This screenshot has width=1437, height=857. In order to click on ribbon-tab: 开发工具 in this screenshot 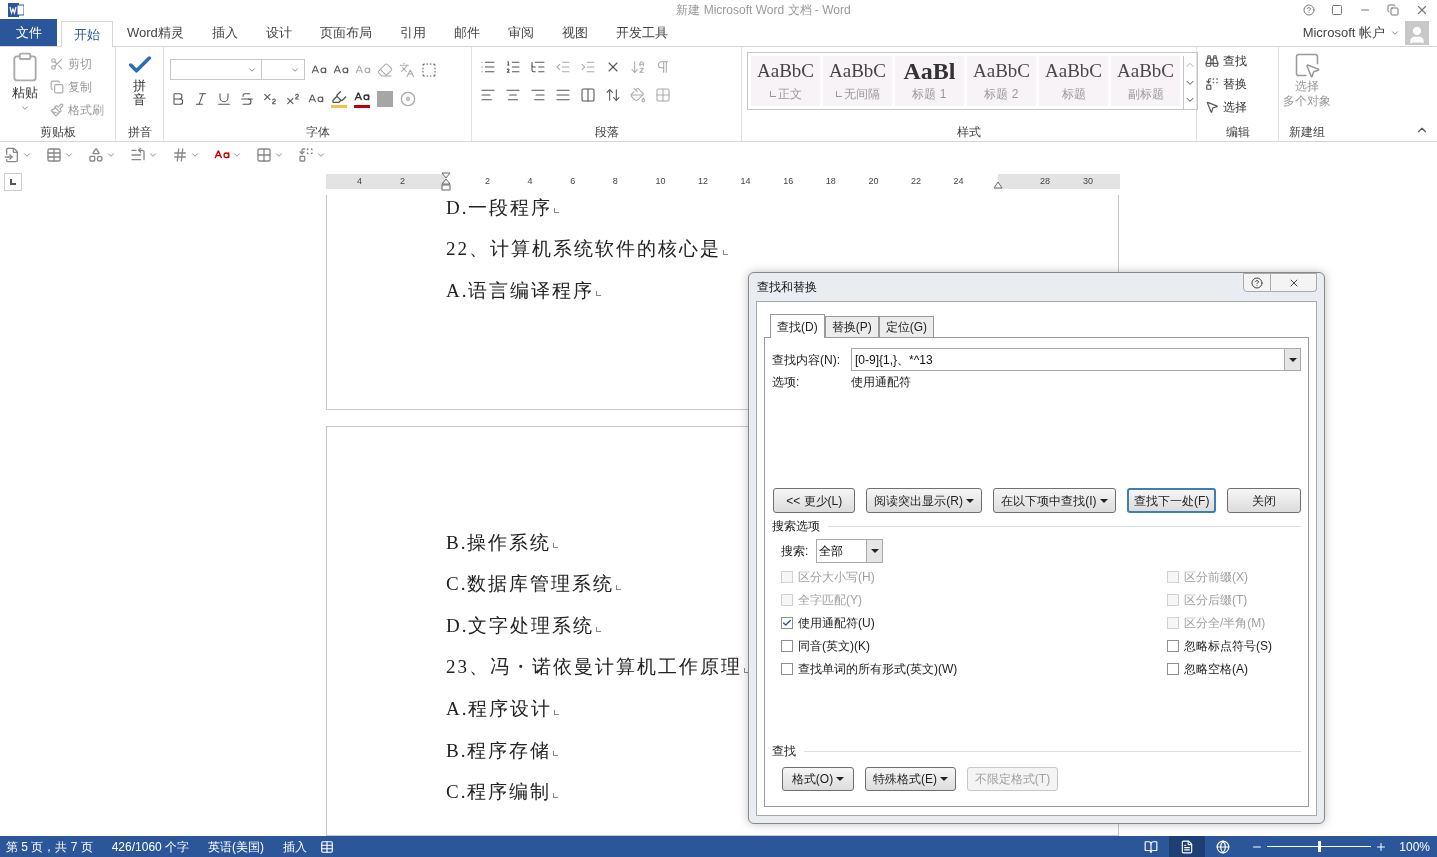, I will do `click(641, 33)`.